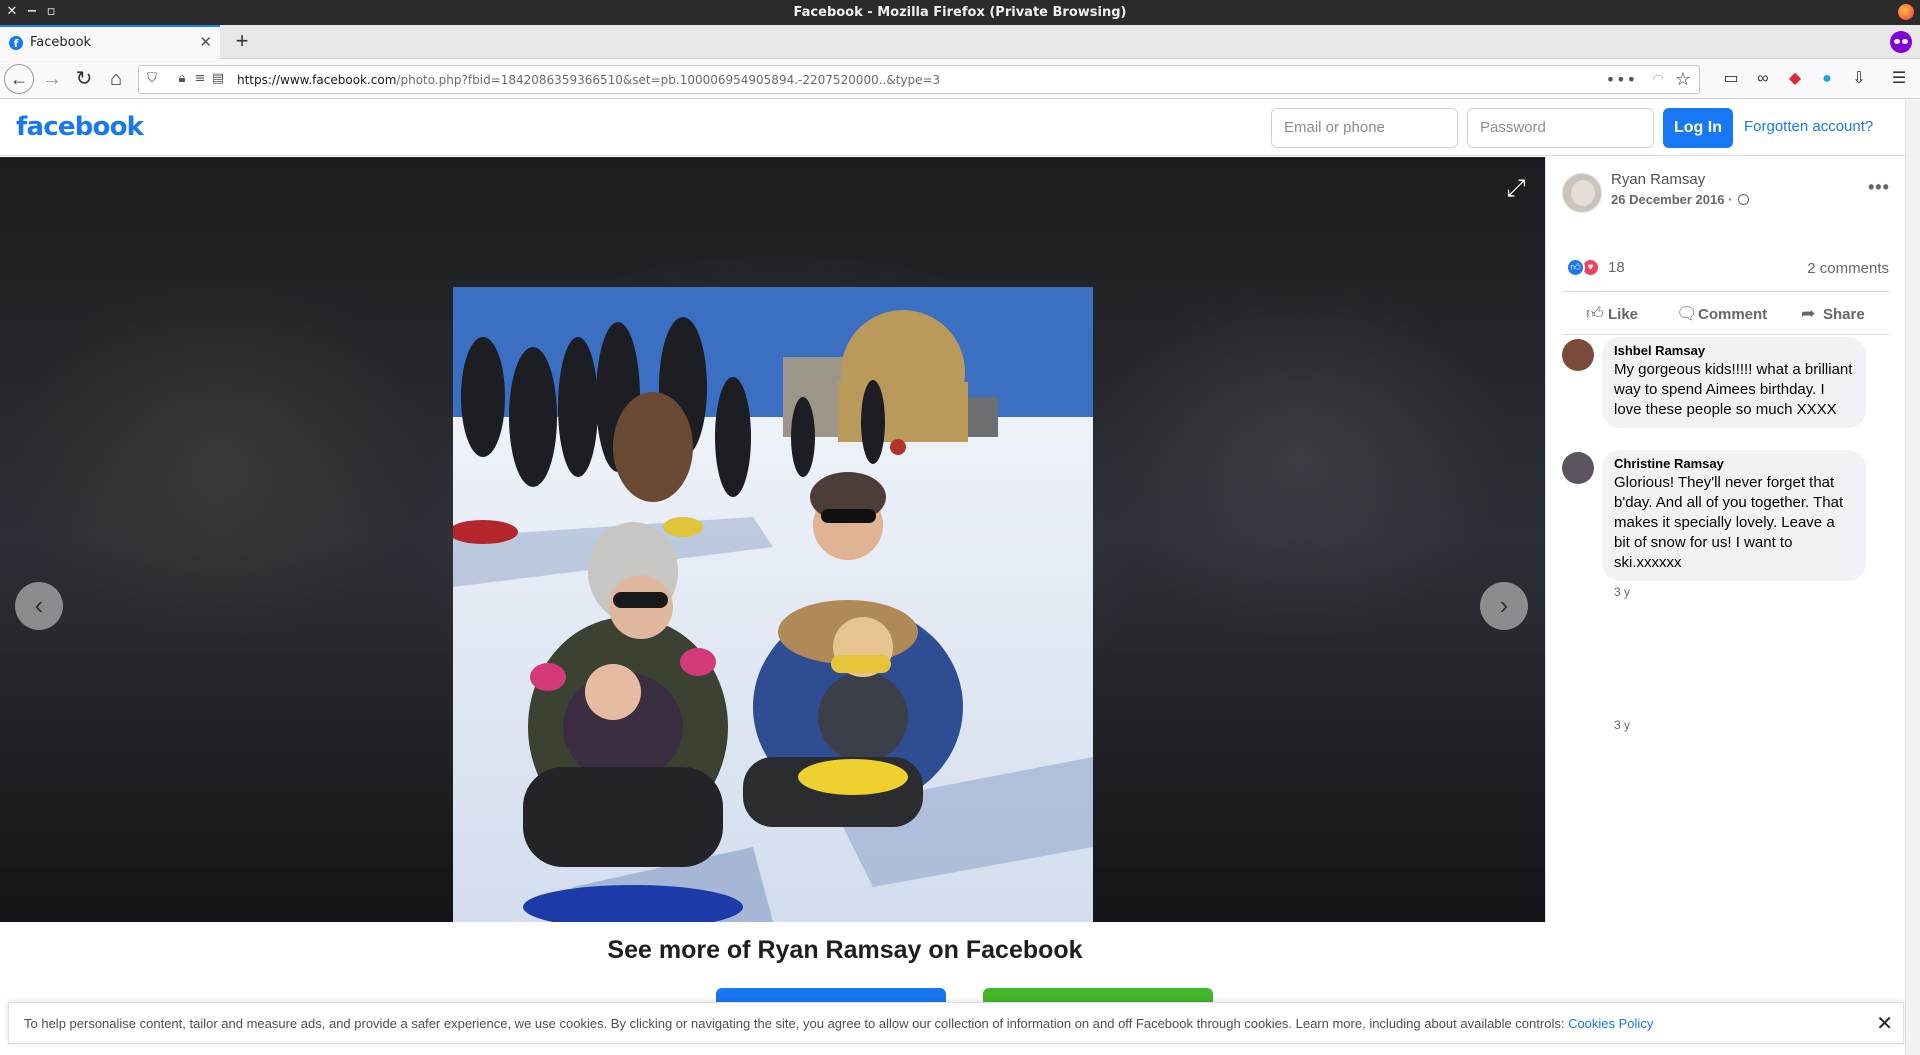  Describe the element at coordinates (1586, 268) in the screenshot. I see `reaction-icons: 👍︎ ♥` at that location.